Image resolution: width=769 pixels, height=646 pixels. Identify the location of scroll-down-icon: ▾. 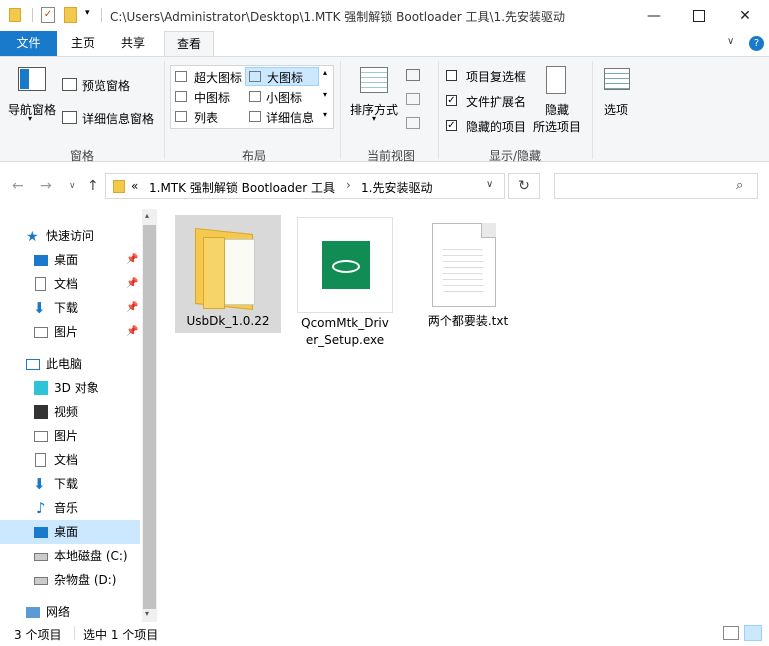
(147, 613).